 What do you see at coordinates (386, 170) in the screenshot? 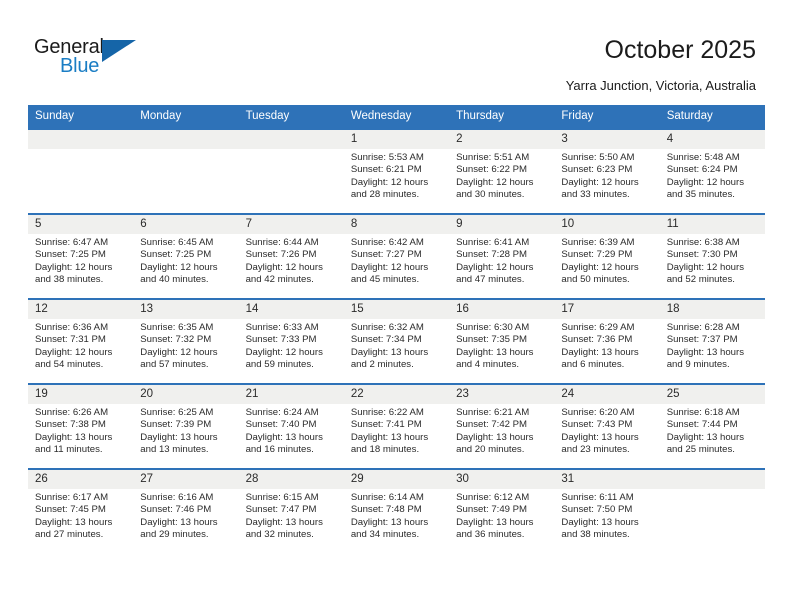
I see `day-sunset-text: Sunset: 6:21 PM` at bounding box center [386, 170].